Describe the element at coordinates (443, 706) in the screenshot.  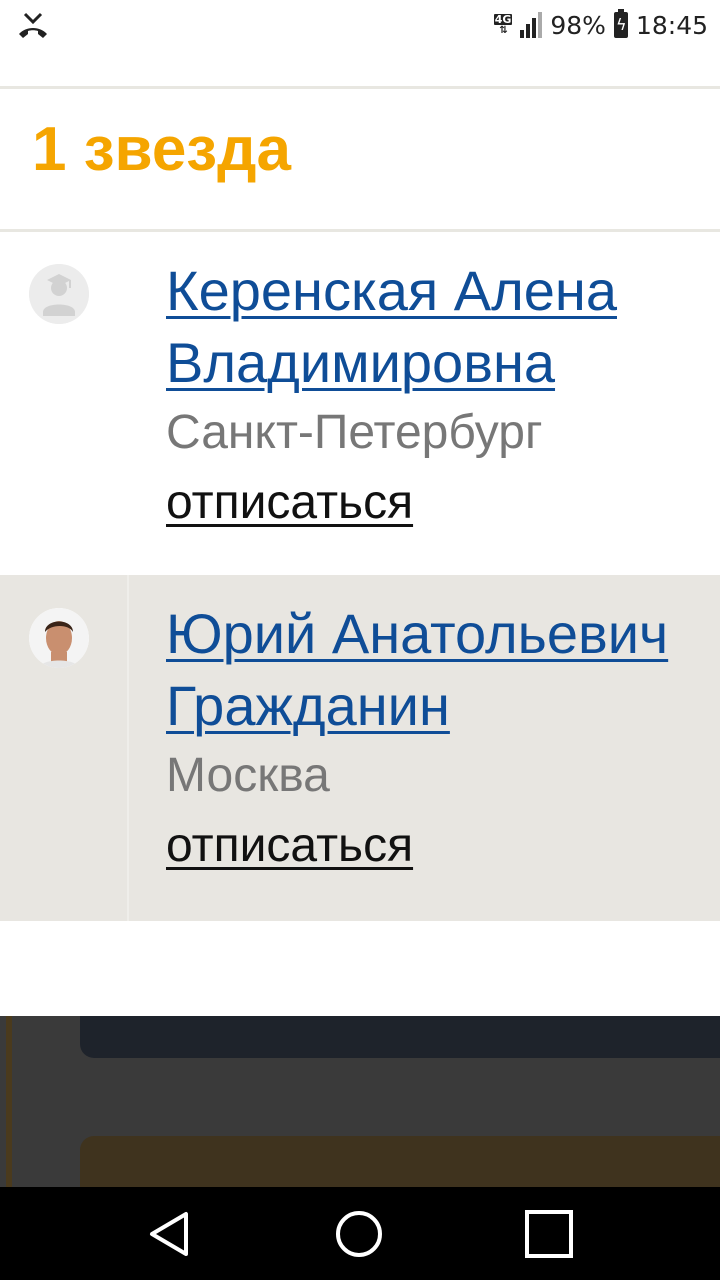
I see `person-name-link: Гражданин` at that location.